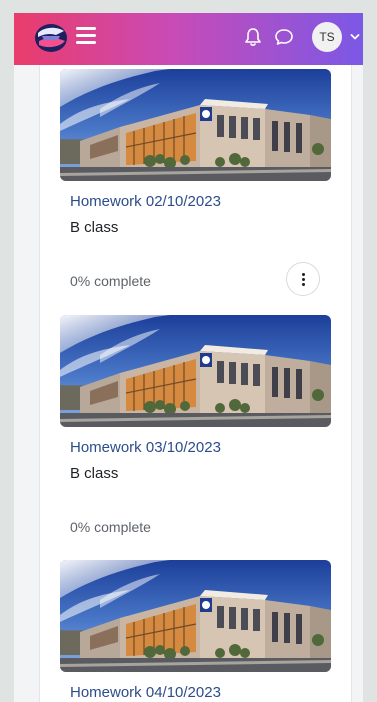 The image size is (377, 702). What do you see at coordinates (355, 37) in the screenshot?
I see `chevron-down-icon` at bounding box center [355, 37].